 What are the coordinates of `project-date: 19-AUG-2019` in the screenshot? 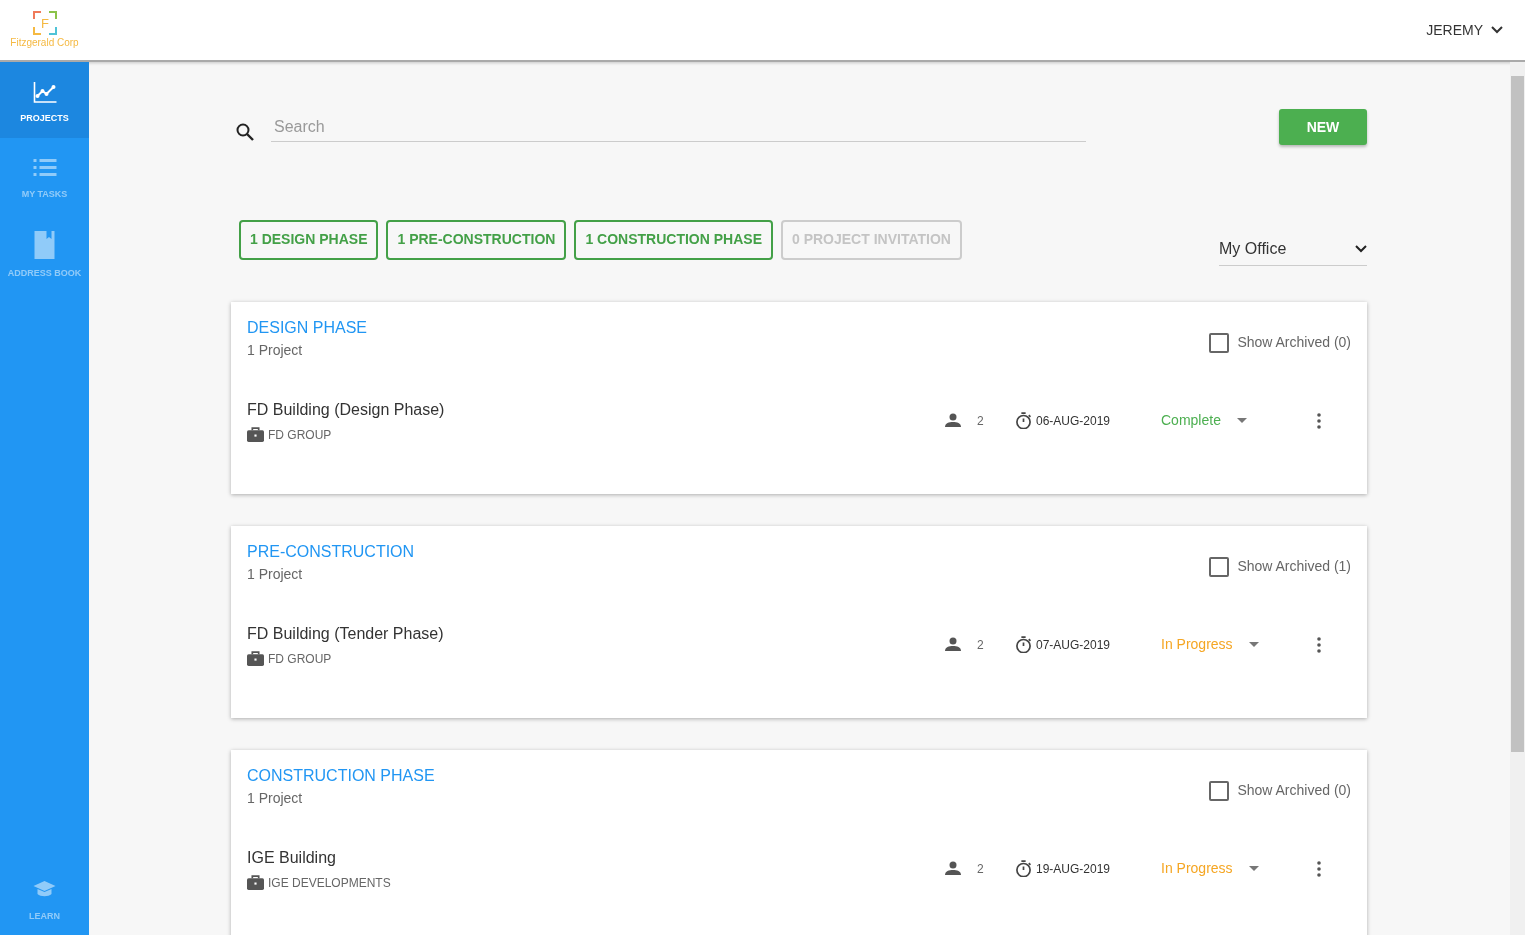 It's located at (1073, 869).